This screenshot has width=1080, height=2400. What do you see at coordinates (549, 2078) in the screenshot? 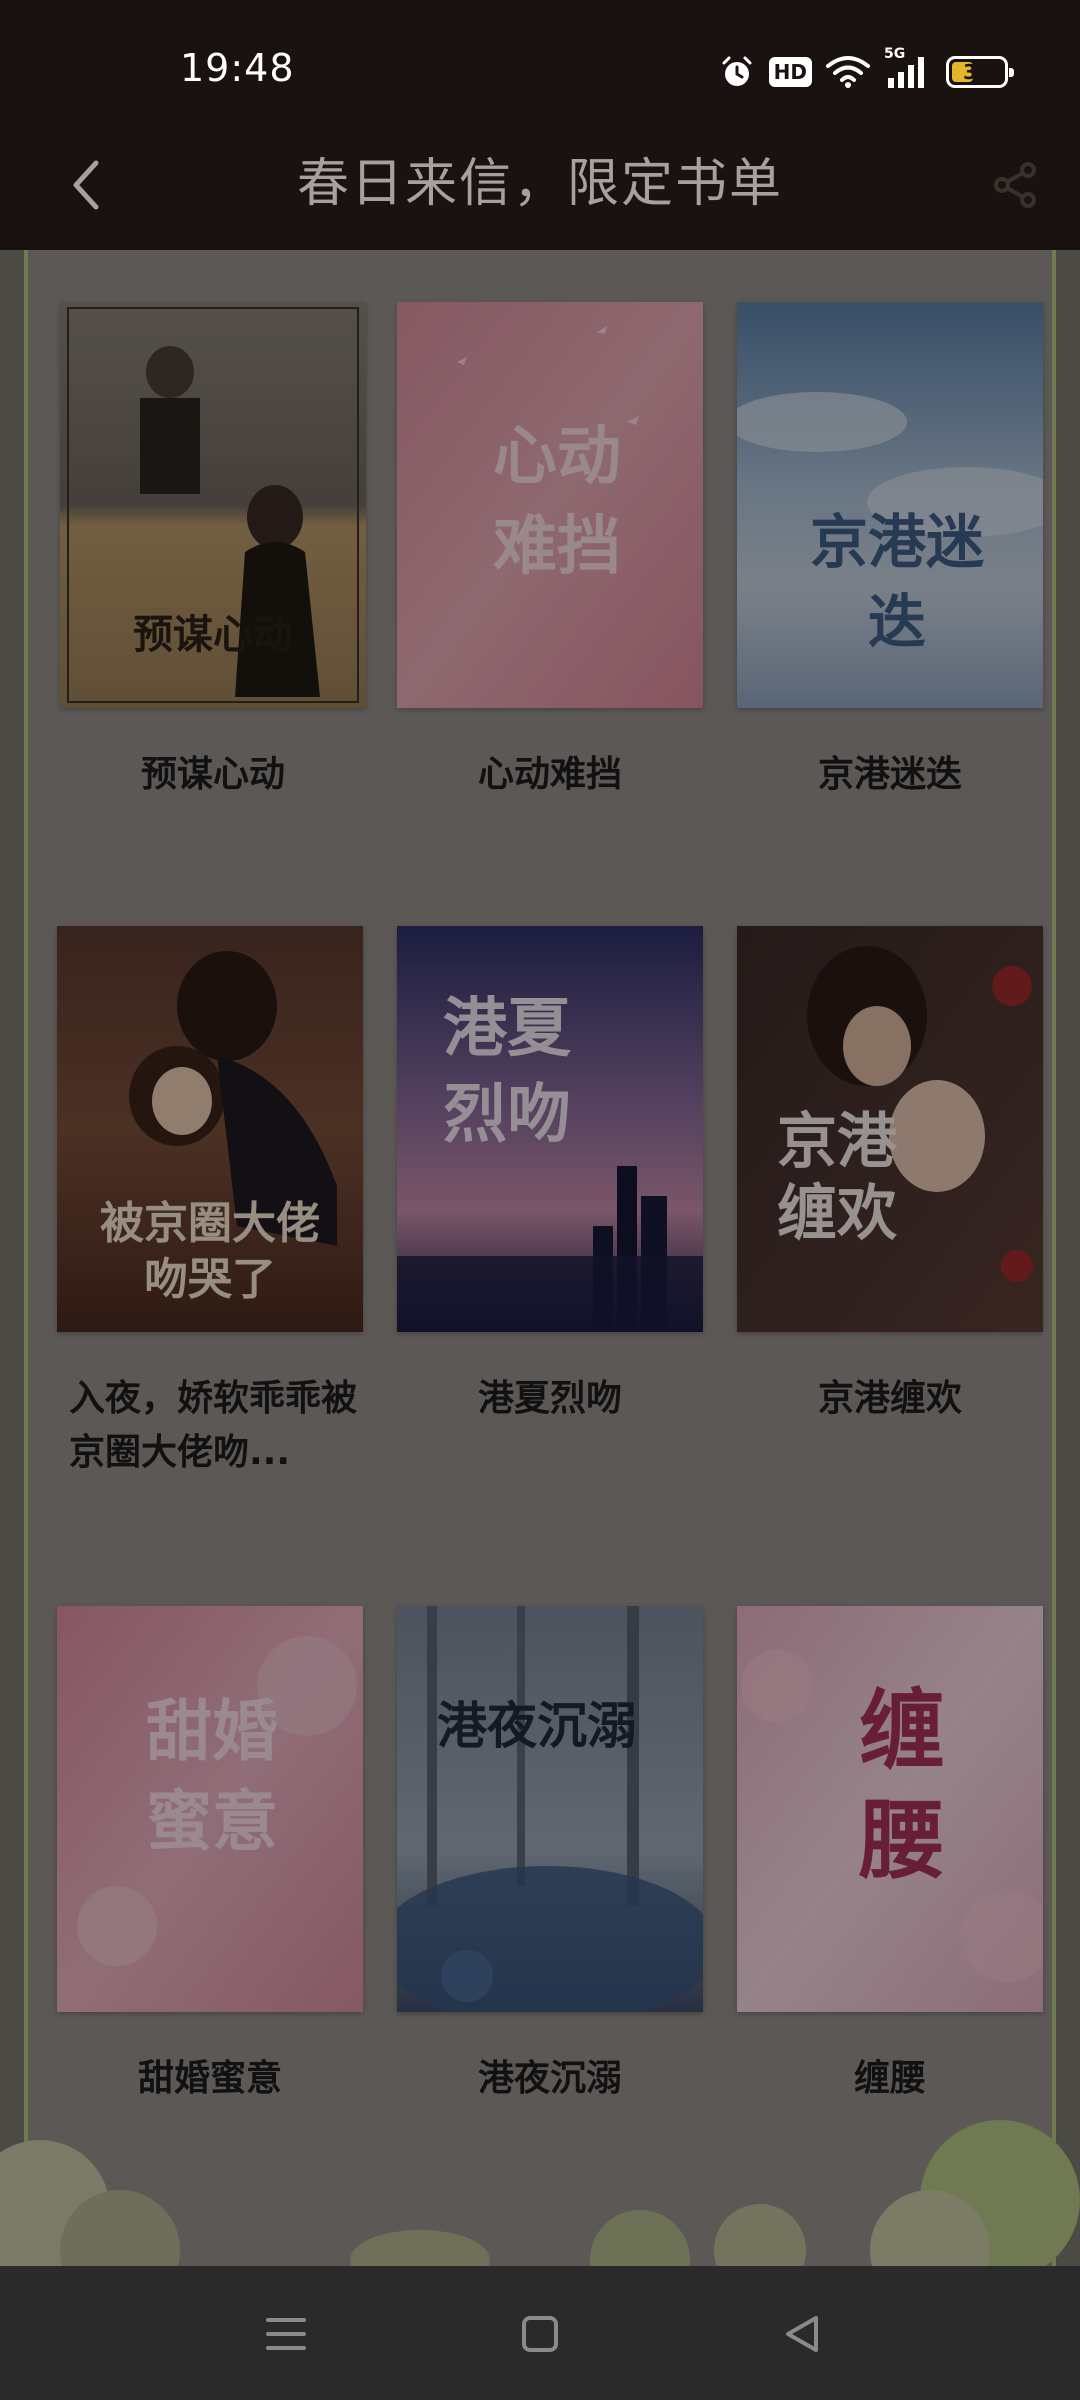
I see `book-title: 港夜沉溺` at bounding box center [549, 2078].